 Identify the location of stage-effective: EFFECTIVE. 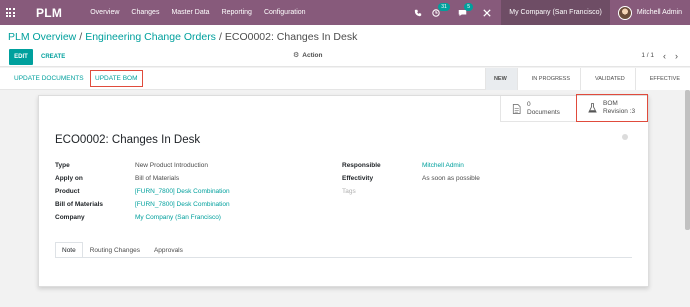
(662, 79).